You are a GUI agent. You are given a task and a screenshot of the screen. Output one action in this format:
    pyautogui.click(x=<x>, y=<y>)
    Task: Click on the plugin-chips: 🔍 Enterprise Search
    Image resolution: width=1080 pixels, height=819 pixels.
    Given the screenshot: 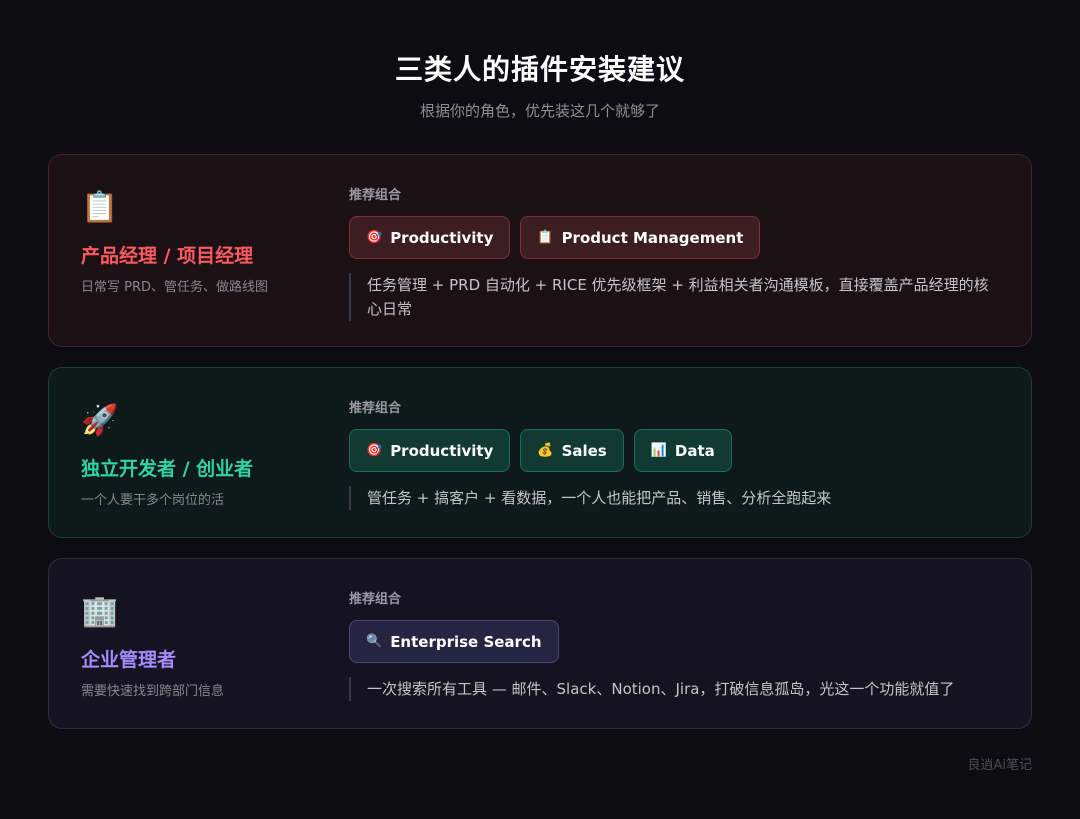 What is the action you would take?
    pyautogui.click(x=675, y=641)
    